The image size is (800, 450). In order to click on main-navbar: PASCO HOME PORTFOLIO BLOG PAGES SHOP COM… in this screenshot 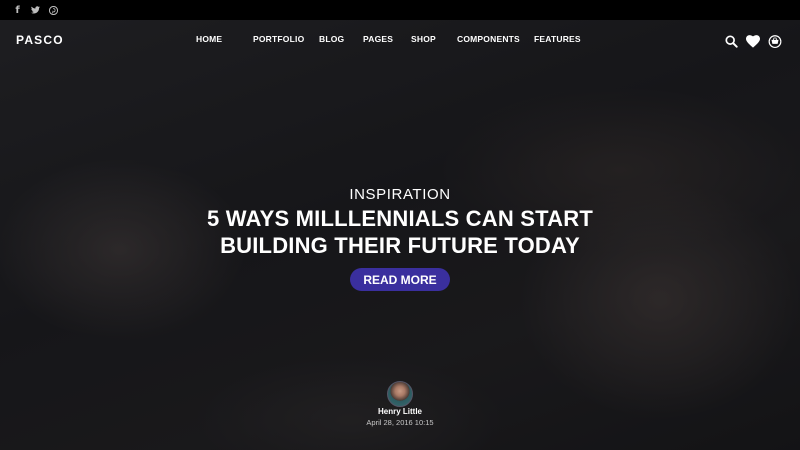, I will do `click(400, 40)`.